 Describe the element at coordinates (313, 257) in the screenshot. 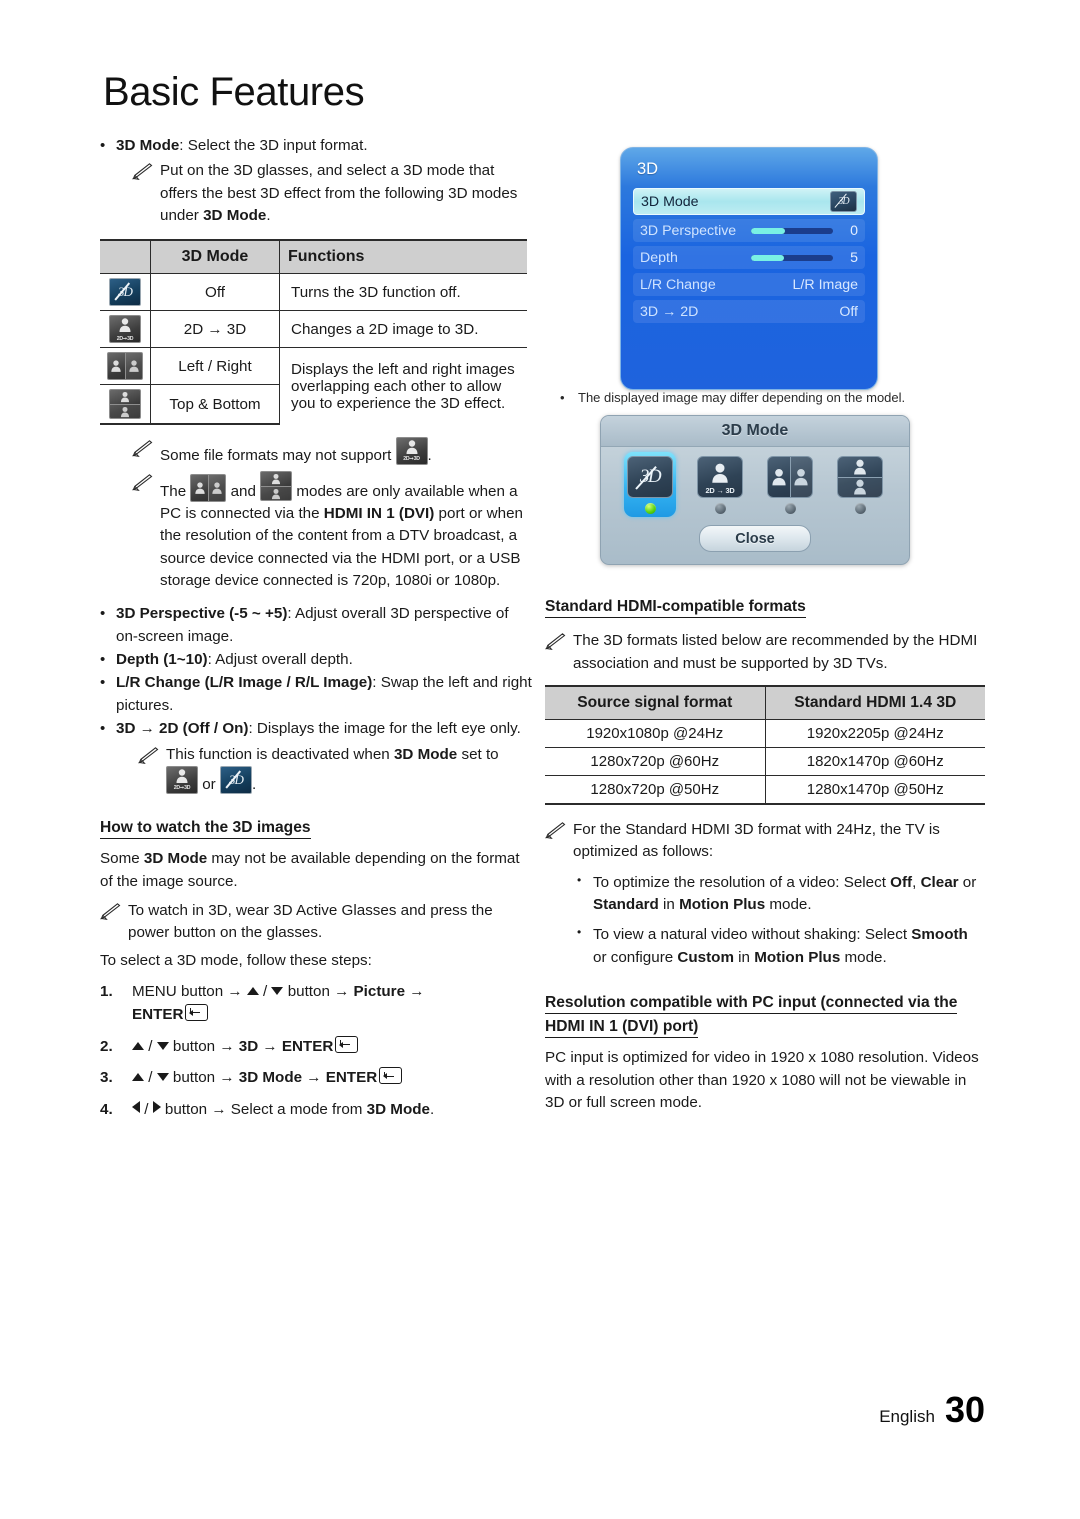

I see `table-header-row: 3D Mode Functions` at that location.